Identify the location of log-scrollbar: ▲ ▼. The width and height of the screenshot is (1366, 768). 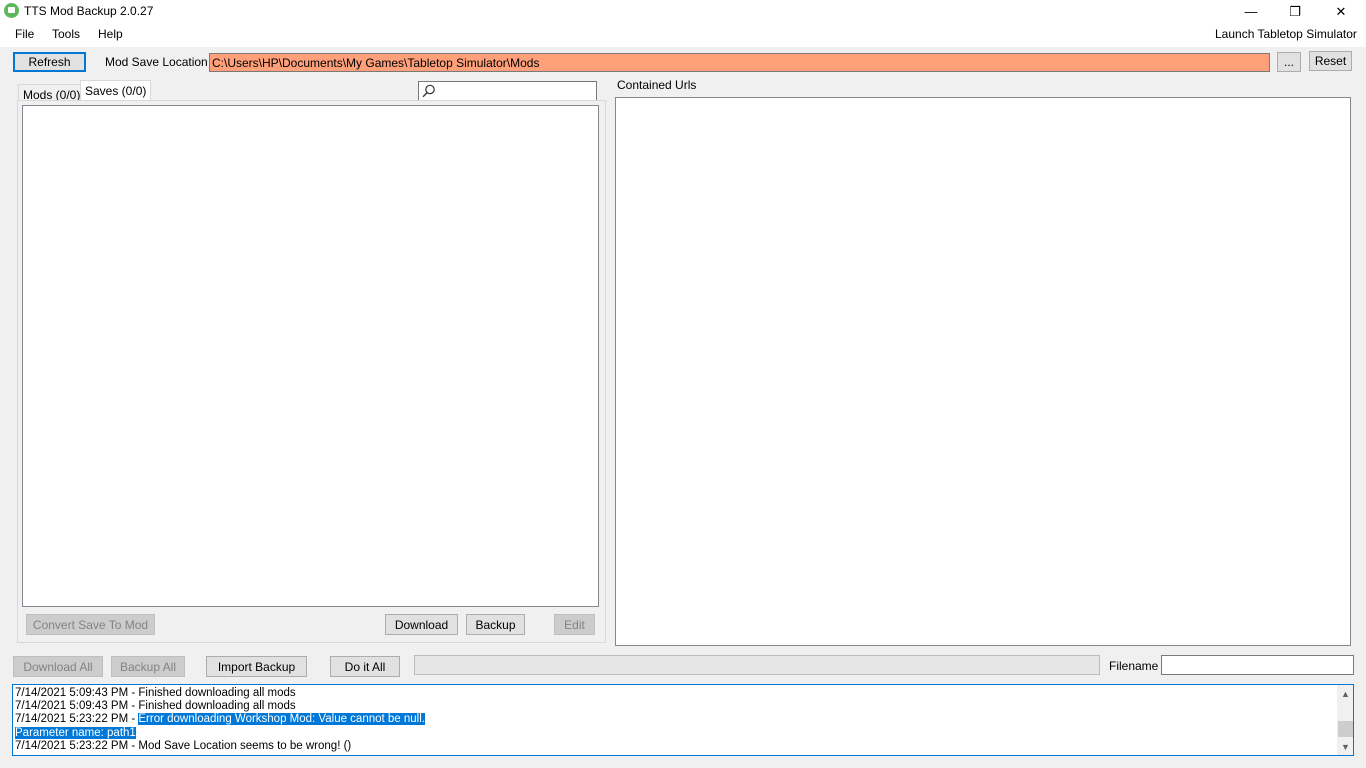
(1345, 720).